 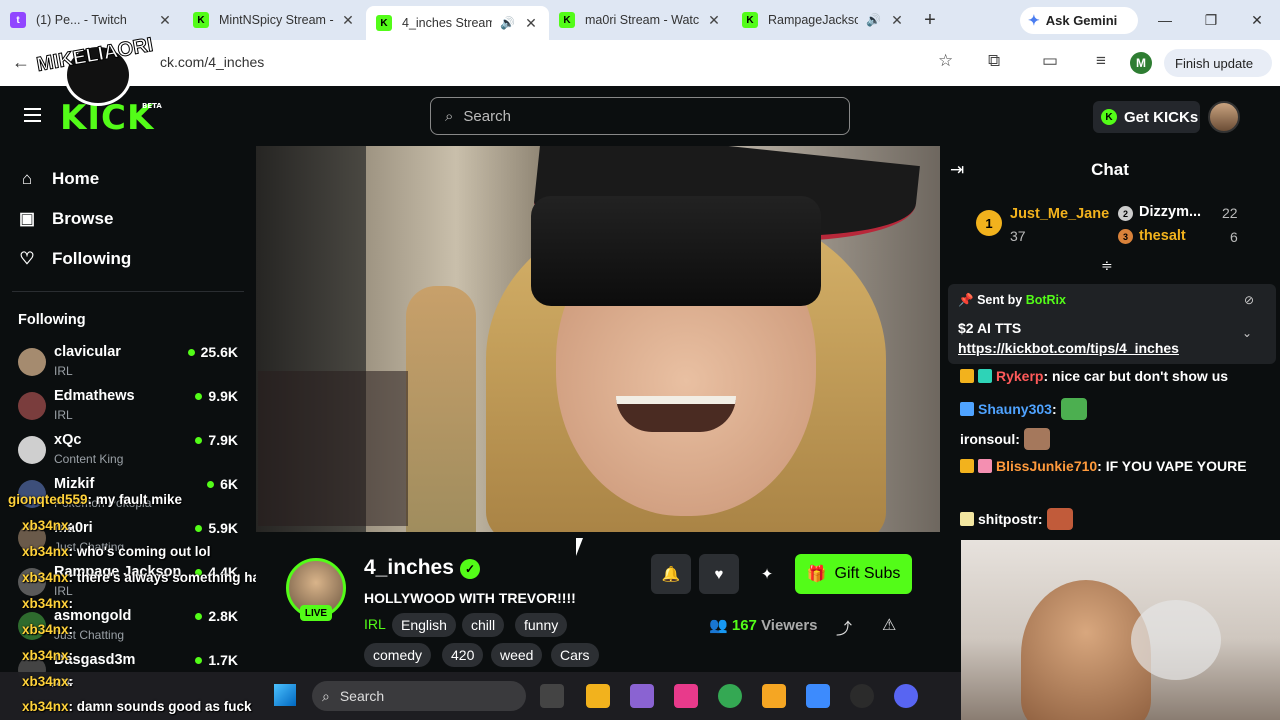 What do you see at coordinates (81, 20) in the screenshot?
I see `tab-title: (1) Pe... - Twitch` at bounding box center [81, 20].